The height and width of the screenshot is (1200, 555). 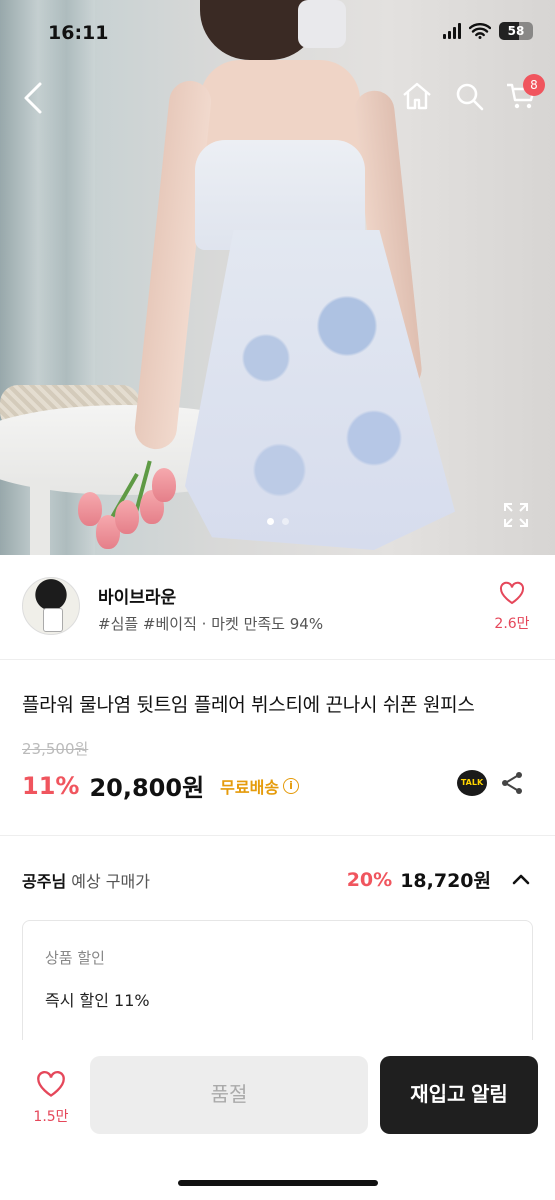 I want to click on status-icons: 58, so click(x=488, y=31).